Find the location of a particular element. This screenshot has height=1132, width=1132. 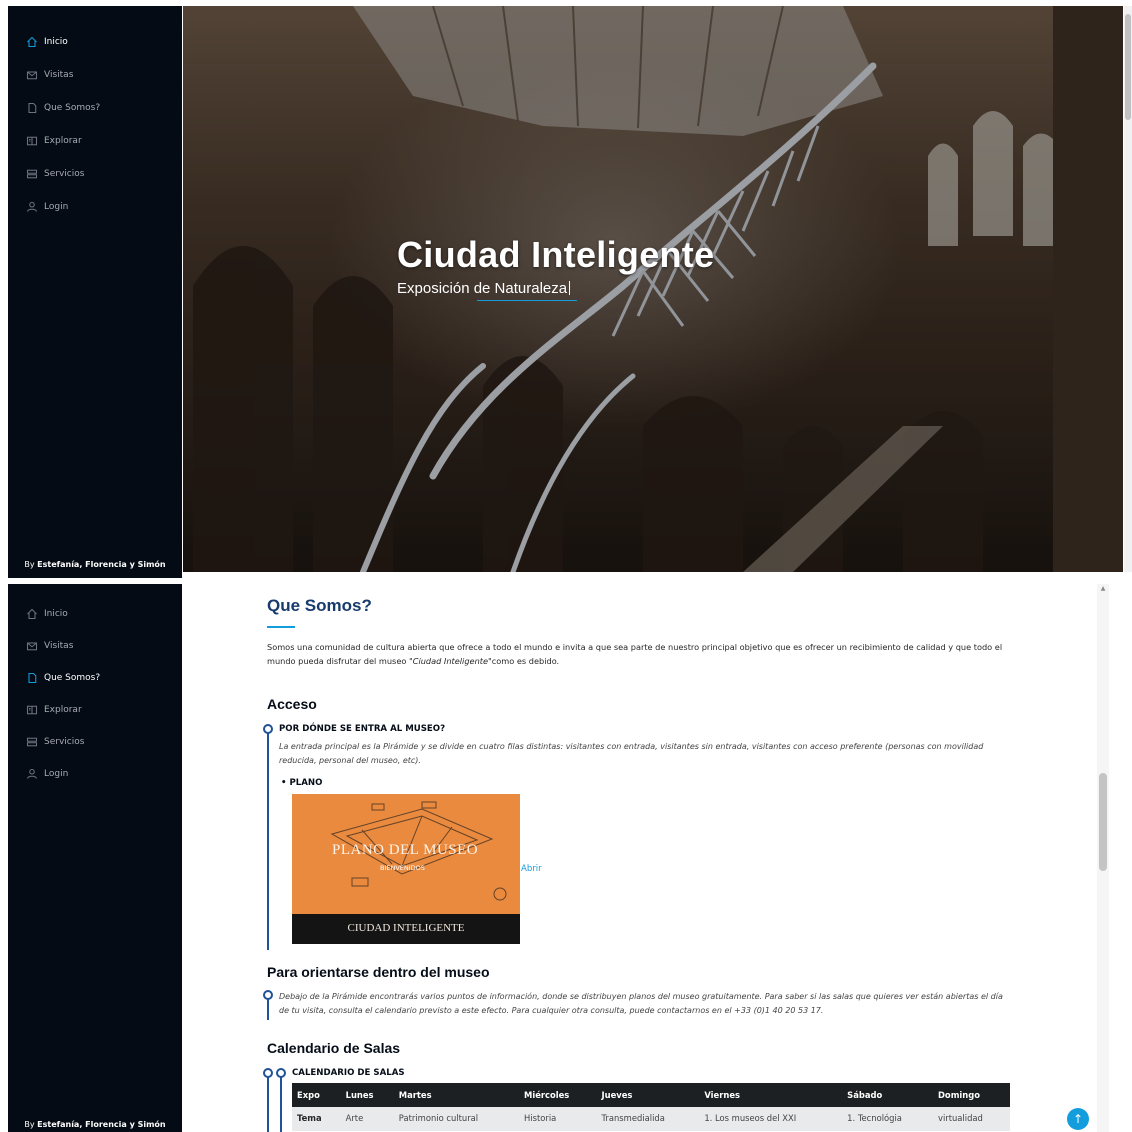

table-cell: Patrimonio cultural is located at coordinates (456, 1119).